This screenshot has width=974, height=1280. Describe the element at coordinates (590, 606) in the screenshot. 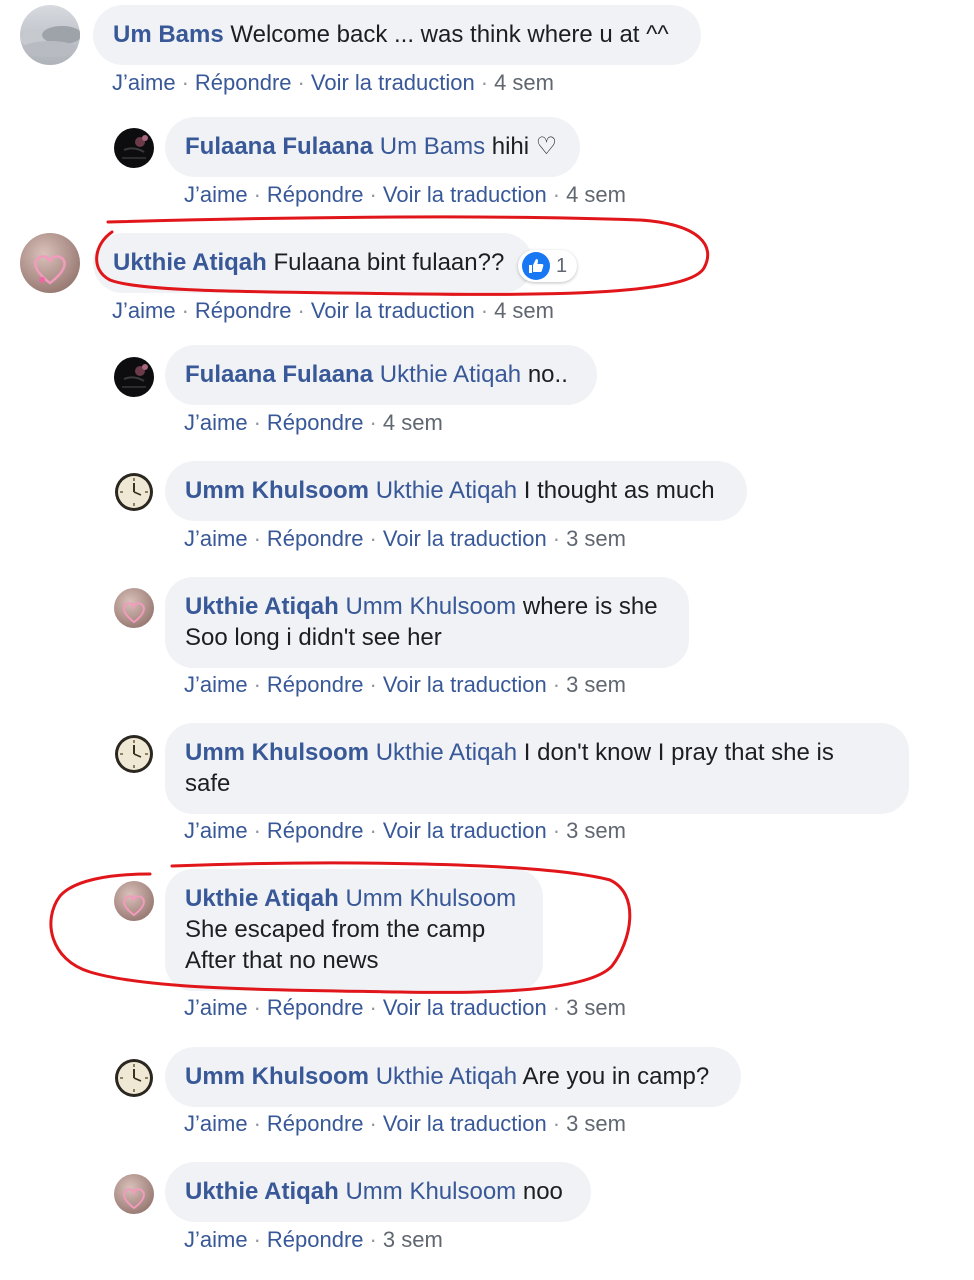

I see `comment-text: where is she` at that location.